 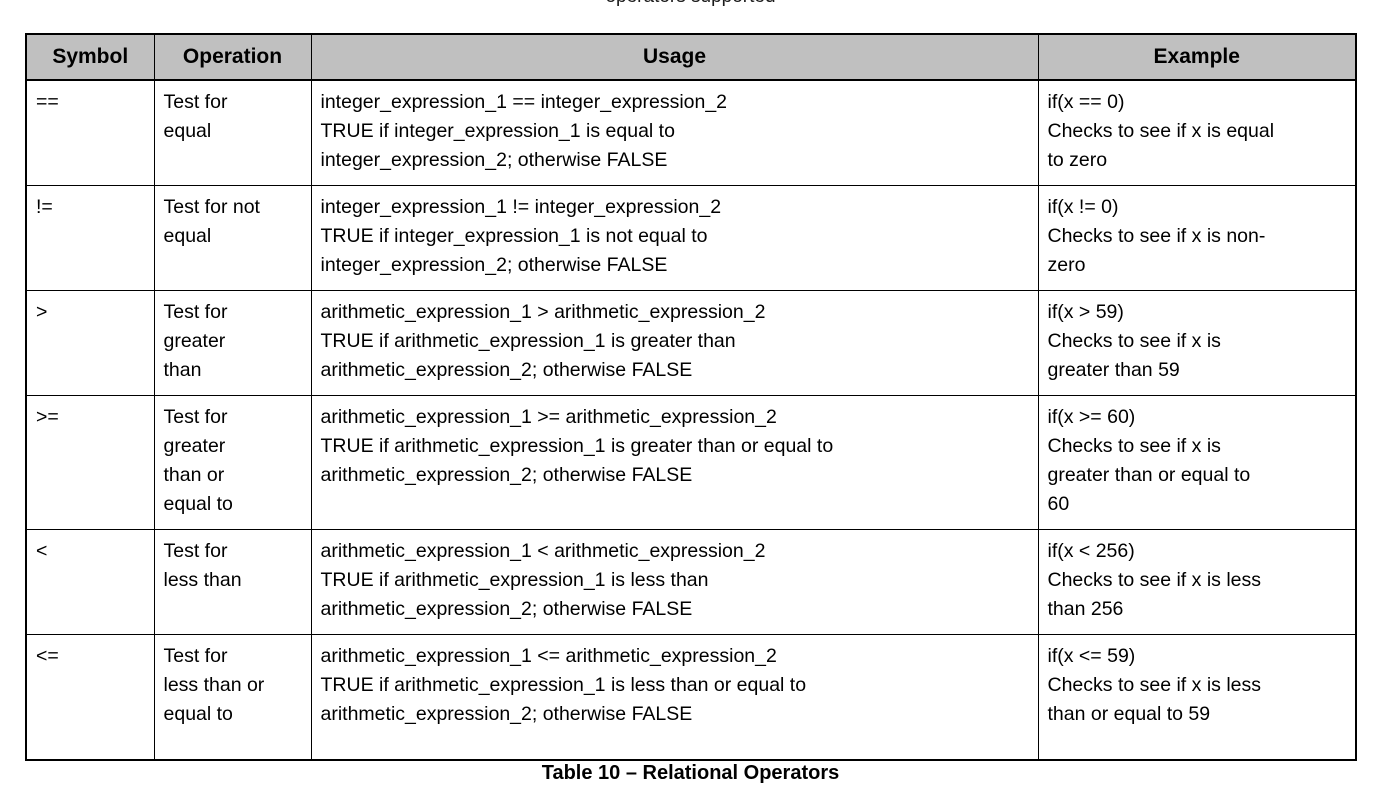 I want to click on text-line: 60, so click(x=1058, y=504).